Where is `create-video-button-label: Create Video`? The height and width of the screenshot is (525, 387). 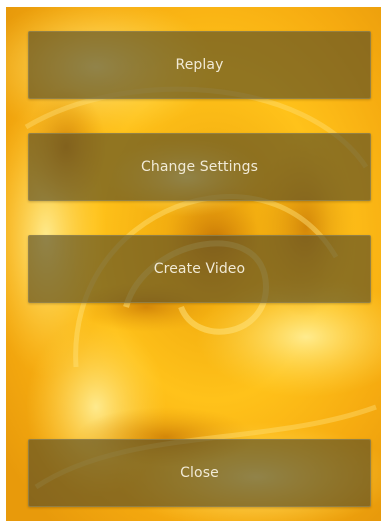 create-video-button-label: Create Video is located at coordinates (199, 269).